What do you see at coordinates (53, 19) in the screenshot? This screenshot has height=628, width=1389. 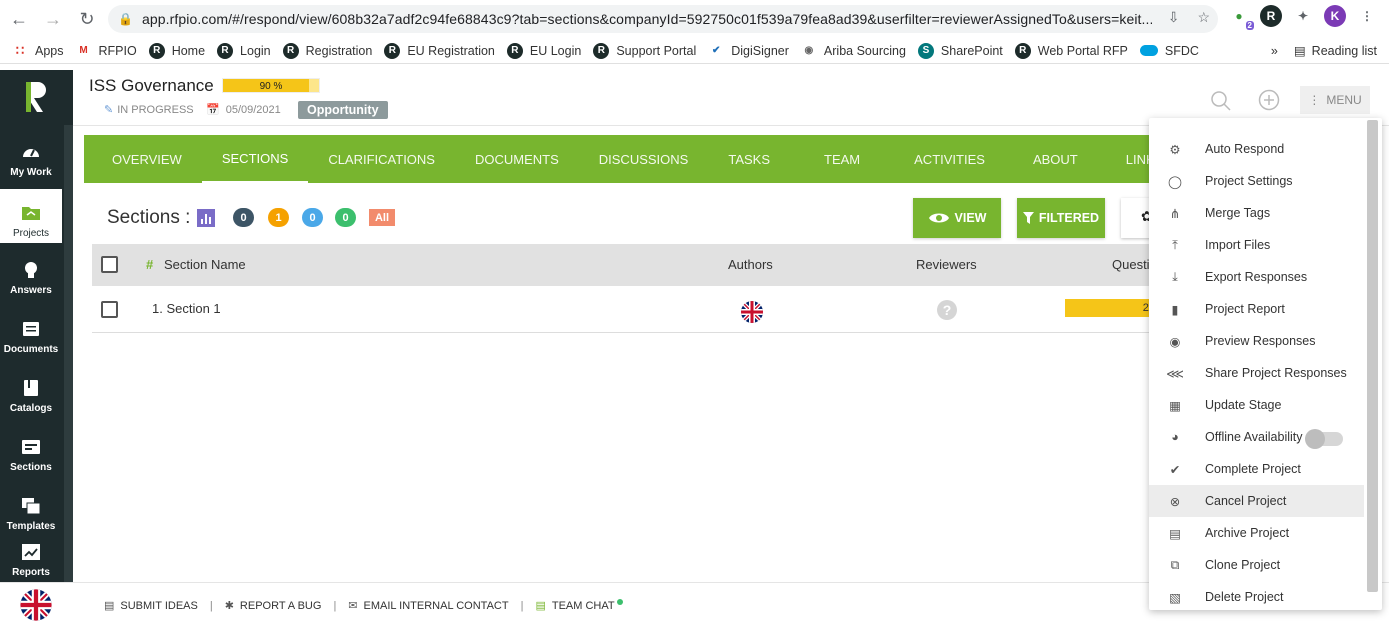 I see `forward-icon: →` at bounding box center [53, 19].